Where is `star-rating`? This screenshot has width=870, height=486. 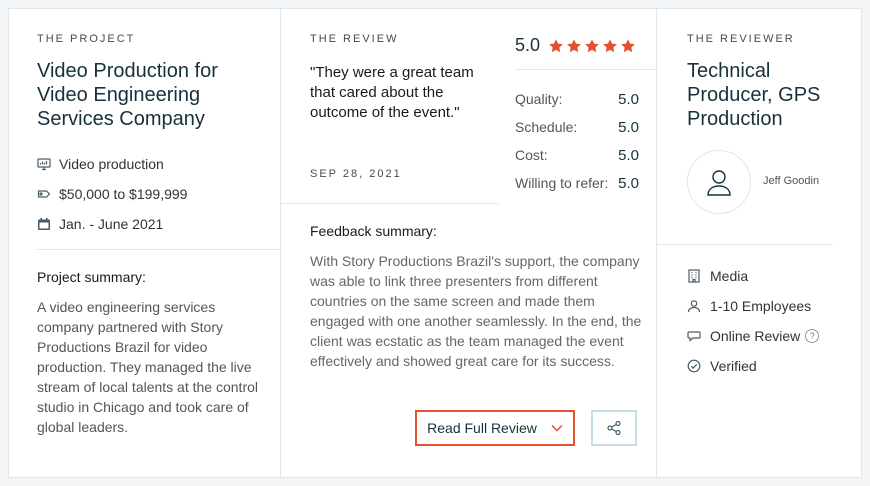
star-rating is located at coordinates (593, 46).